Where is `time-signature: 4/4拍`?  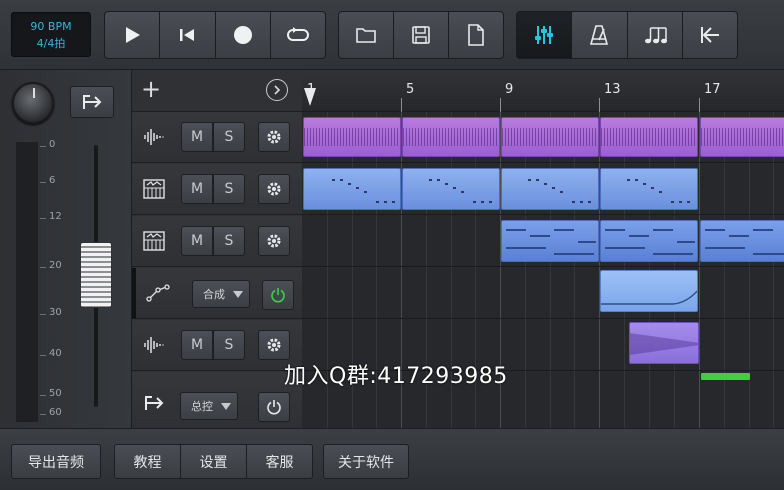 time-signature: 4/4拍 is located at coordinates (51, 43).